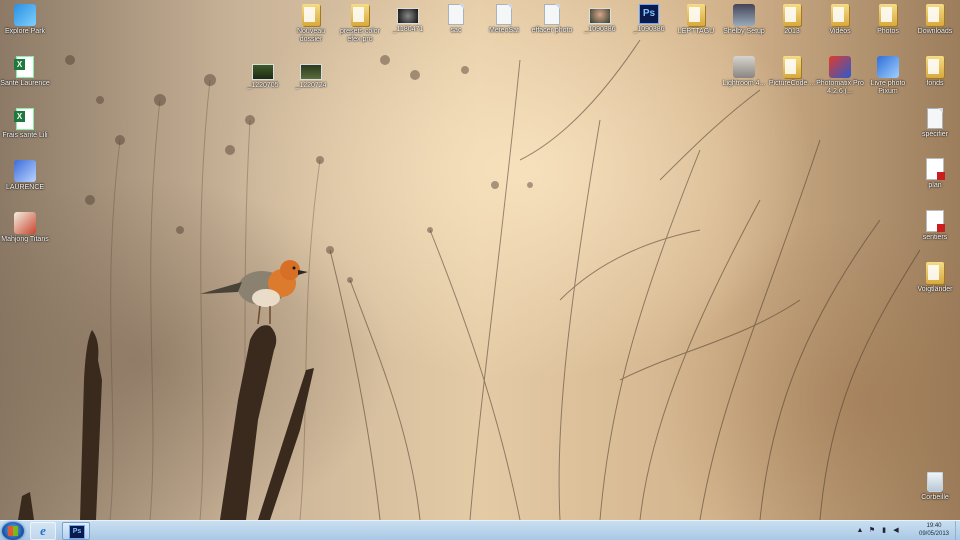 The width and height of the screenshot is (960, 540). I want to click on pixum-icon, so click(888, 67).